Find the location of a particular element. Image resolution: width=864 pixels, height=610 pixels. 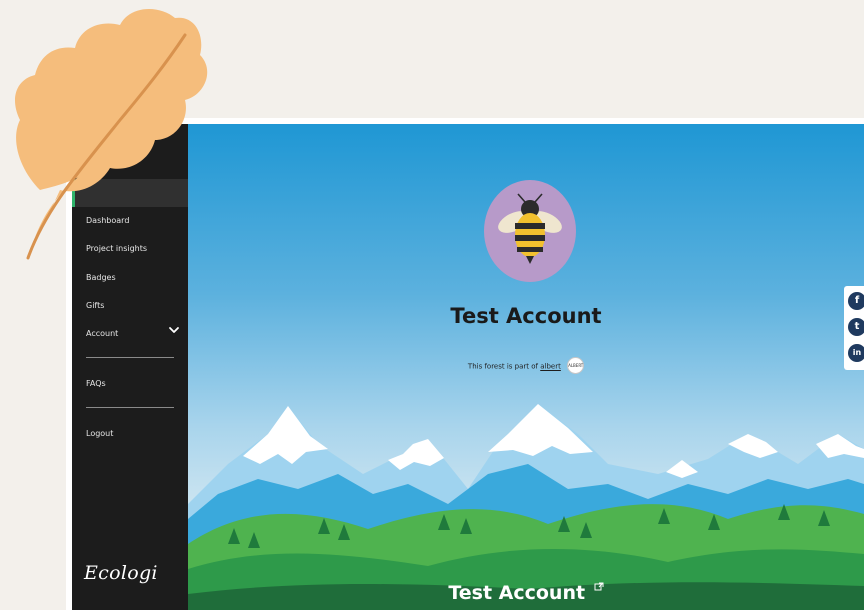

forest-title-text: Test Account is located at coordinates (517, 593).